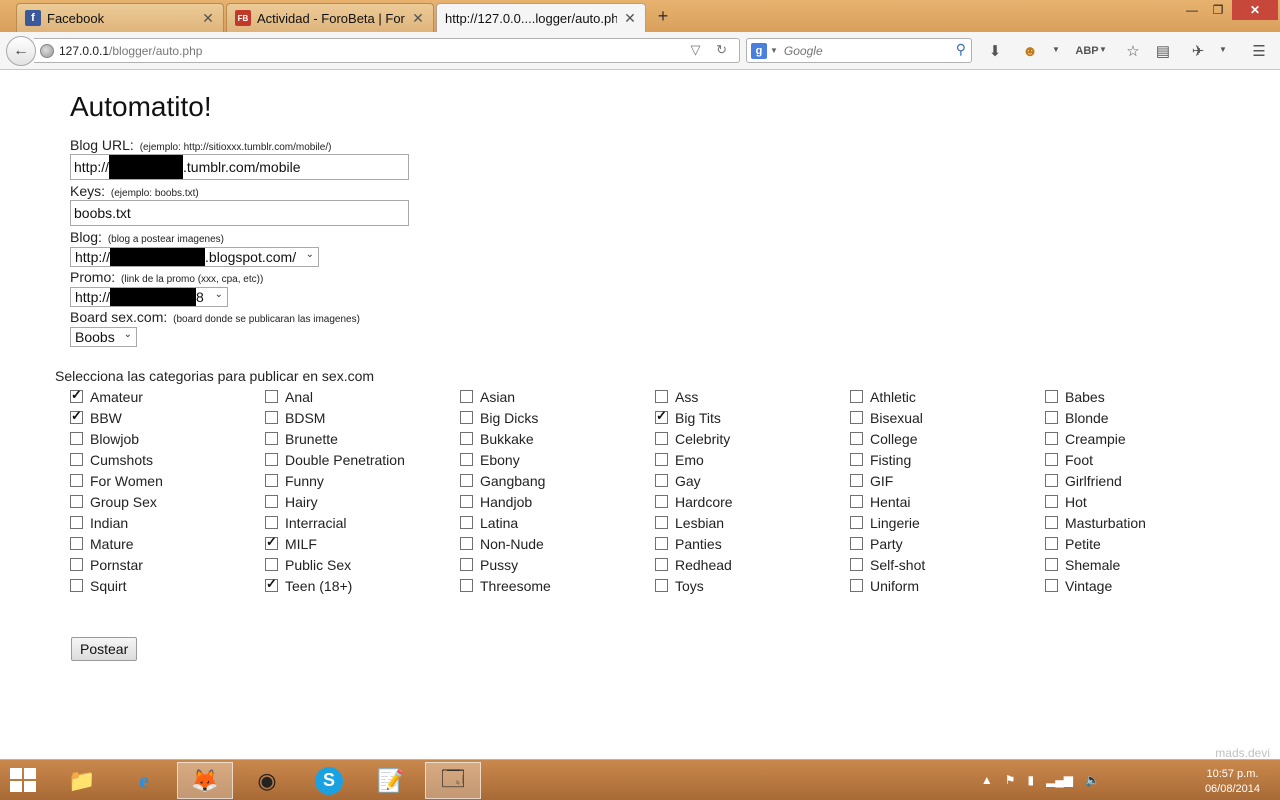  What do you see at coordinates (752, 543) in the screenshot?
I see `category-checkbox: Panties` at bounding box center [752, 543].